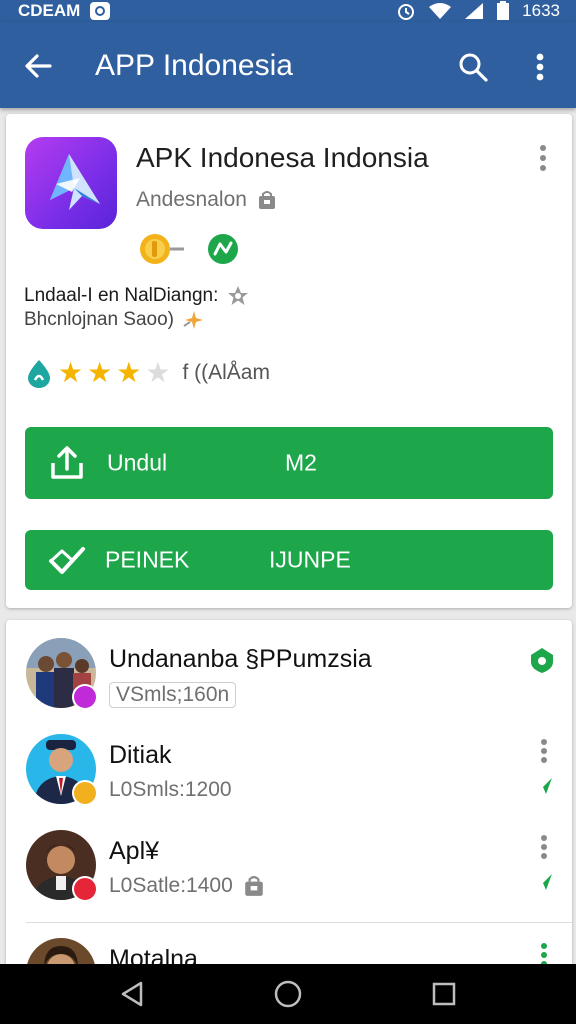  Describe the element at coordinates (226, 372) in the screenshot. I see `rating-count: f ((AlÅam` at that location.